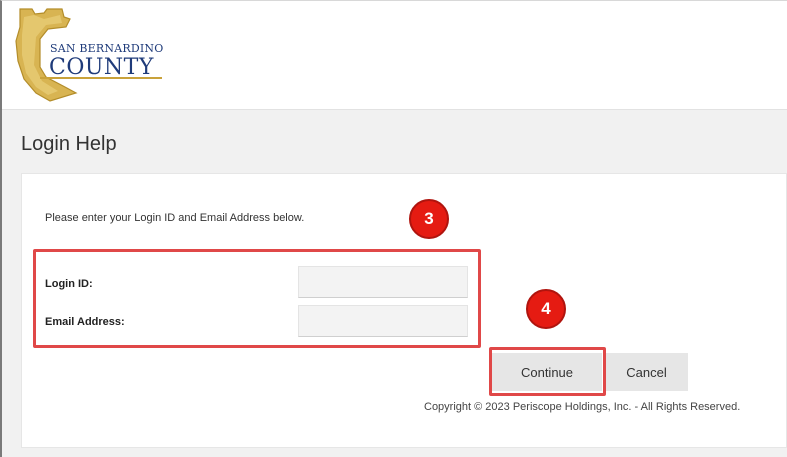 The height and width of the screenshot is (457, 787). I want to click on logo-text-bottom: COUNTY, so click(101, 67).